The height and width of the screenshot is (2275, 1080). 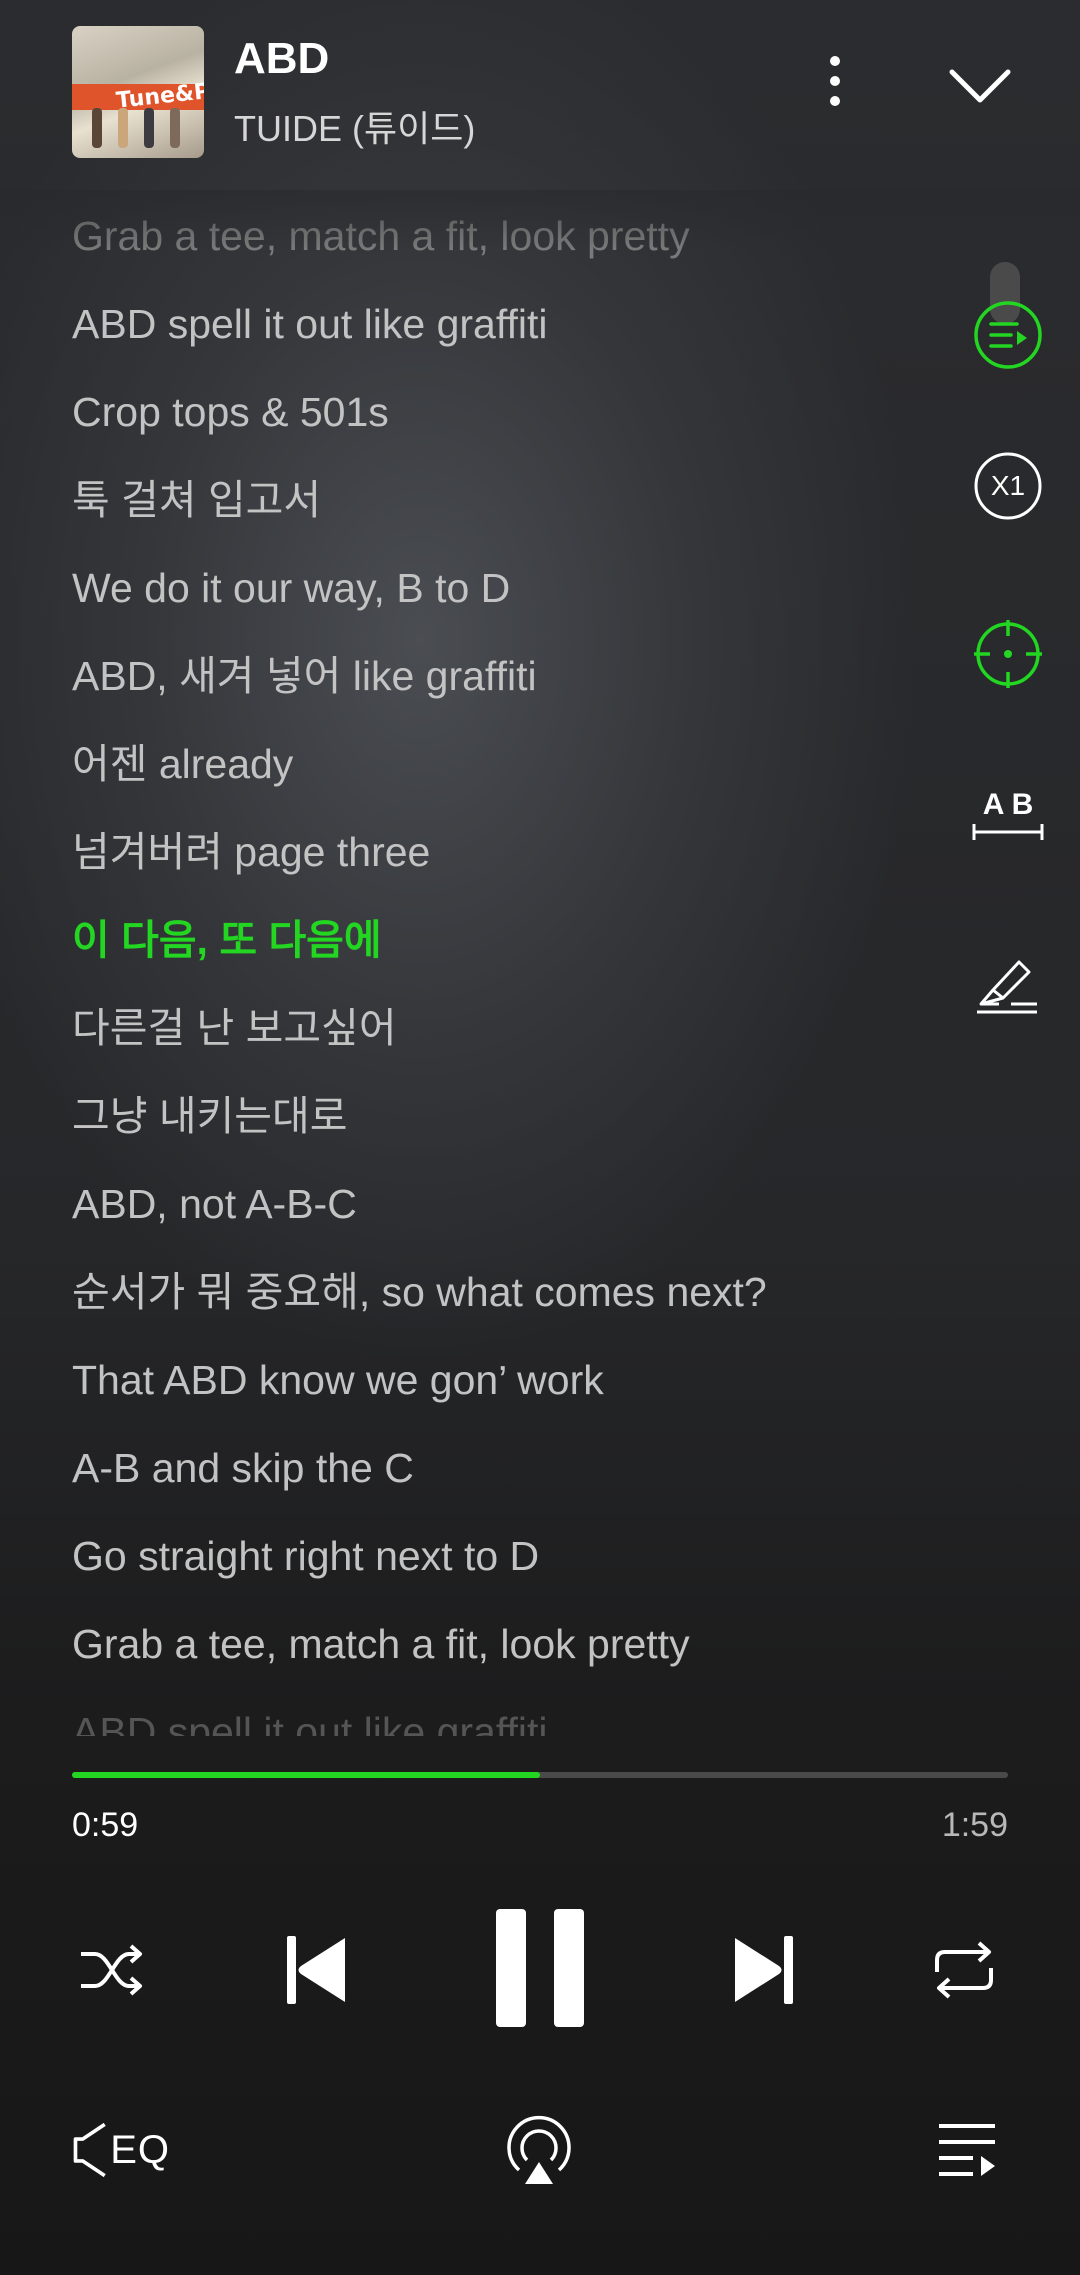 I want to click on pause-icon, so click(x=540, y=1968).